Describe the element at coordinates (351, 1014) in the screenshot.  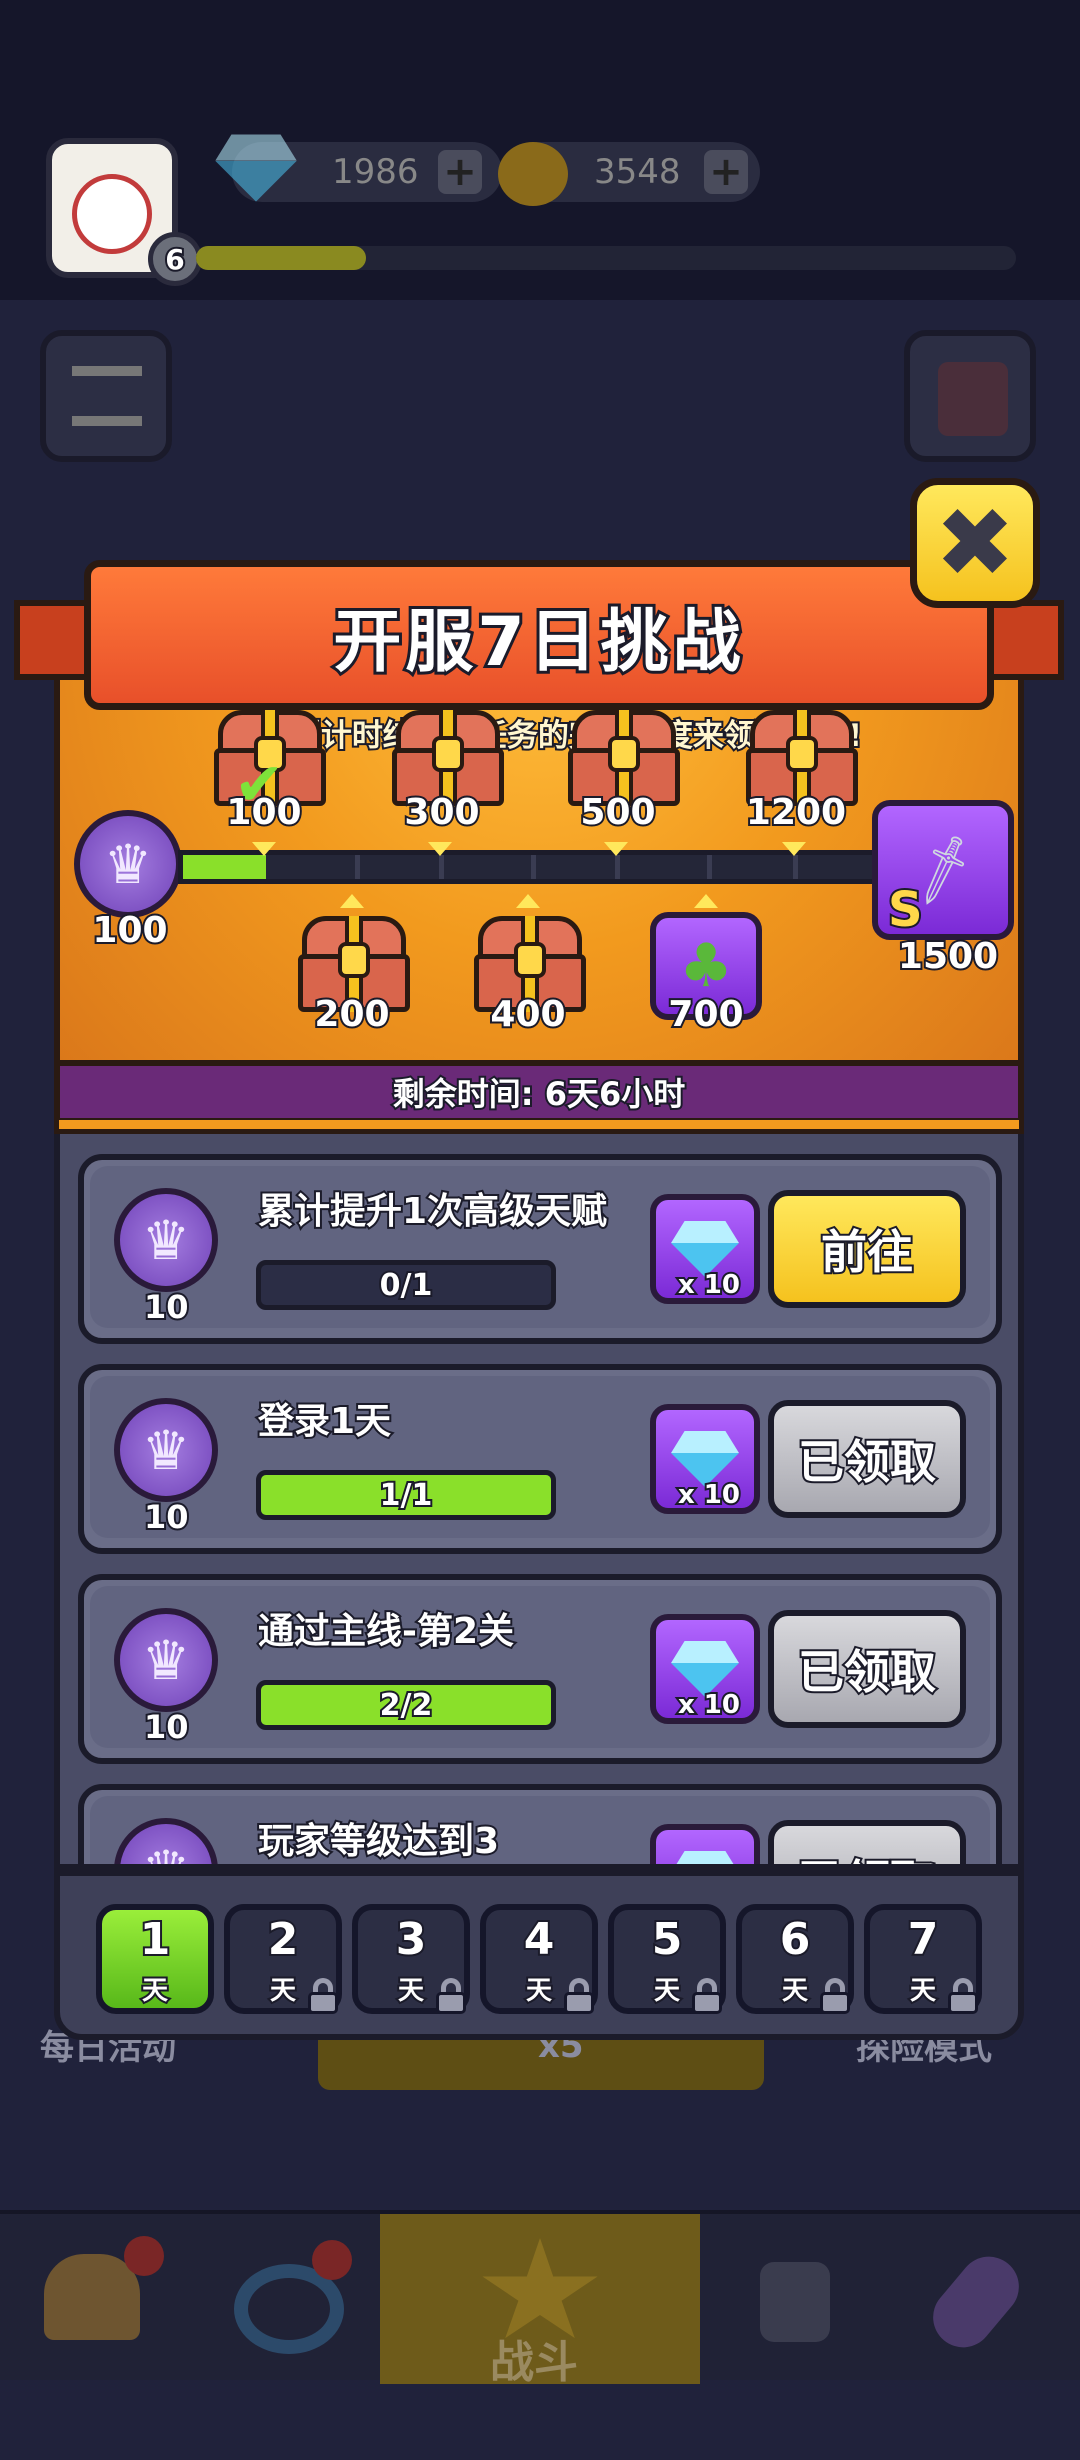
I see `milestone-label: 200` at that location.